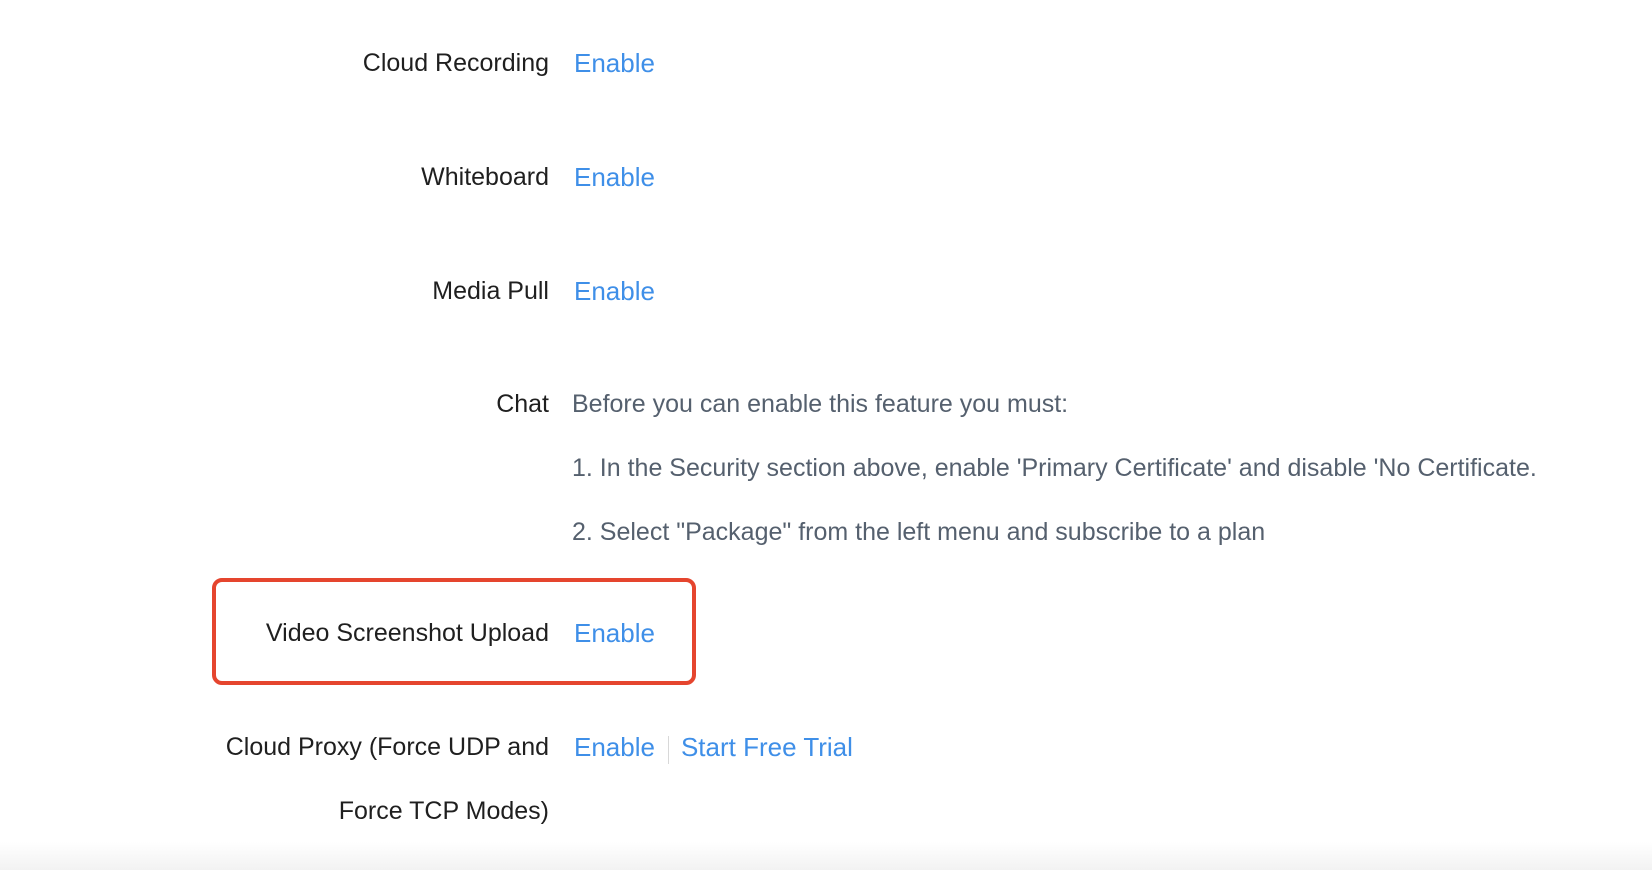 This screenshot has height=870, width=1652. What do you see at coordinates (407, 633) in the screenshot?
I see `setting-label-video-screenshot-upload: Video Screenshot Upload` at bounding box center [407, 633].